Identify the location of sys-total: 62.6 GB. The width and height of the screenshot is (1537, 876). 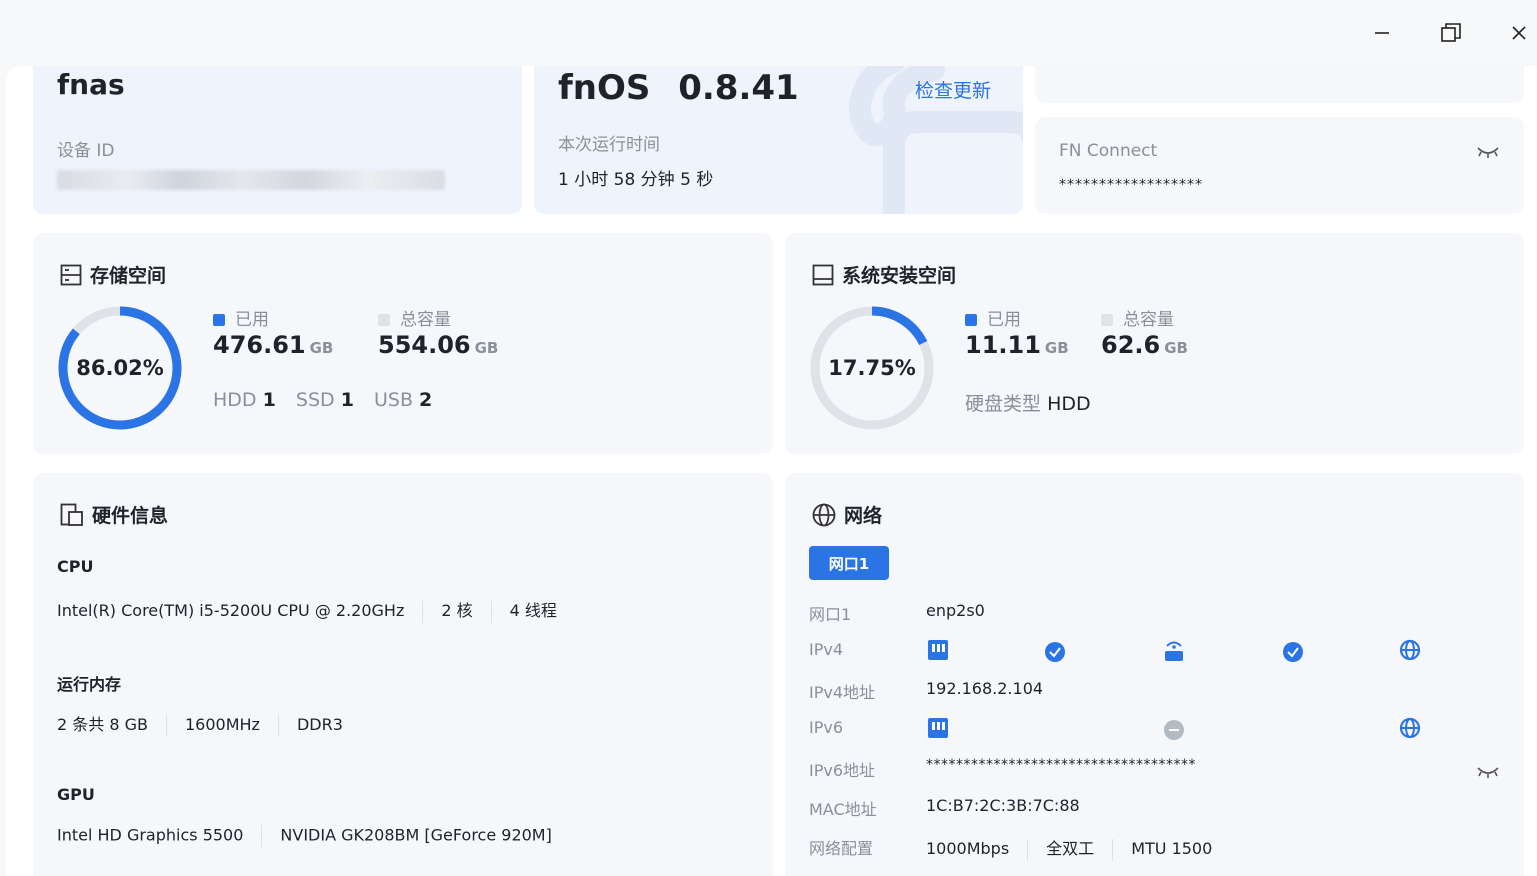
(1144, 345).